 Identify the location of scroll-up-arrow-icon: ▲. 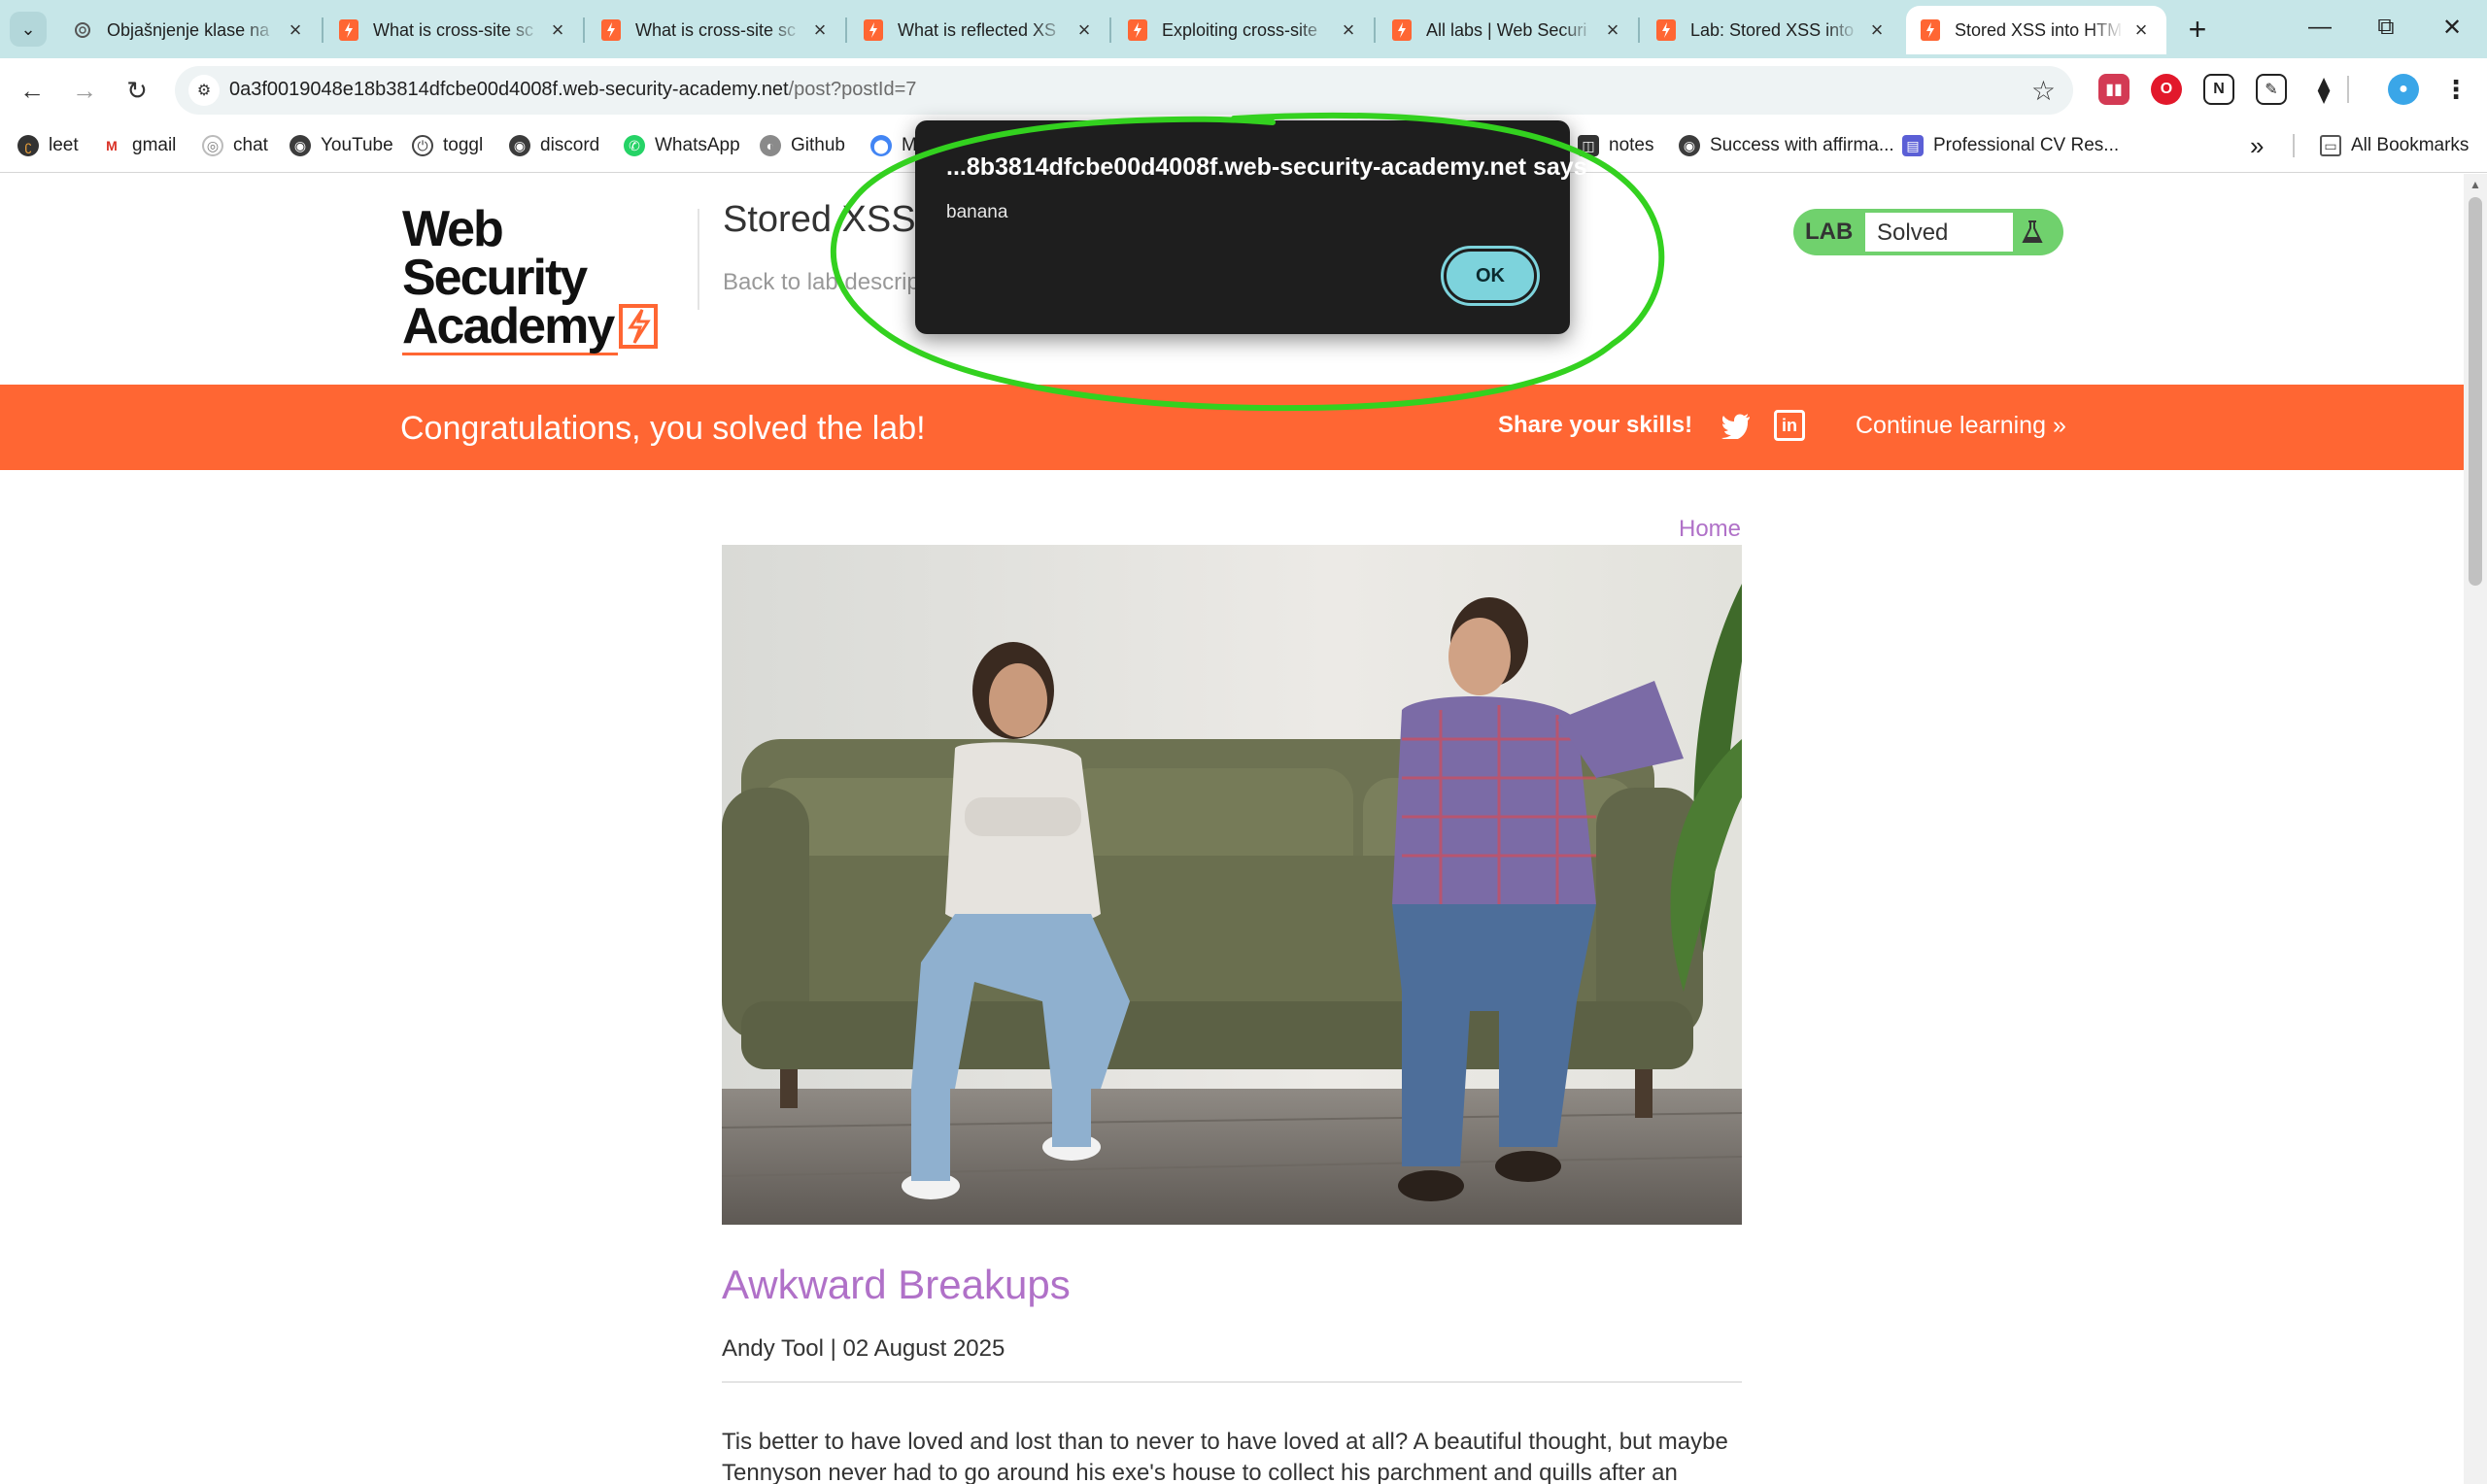
(2475, 184).